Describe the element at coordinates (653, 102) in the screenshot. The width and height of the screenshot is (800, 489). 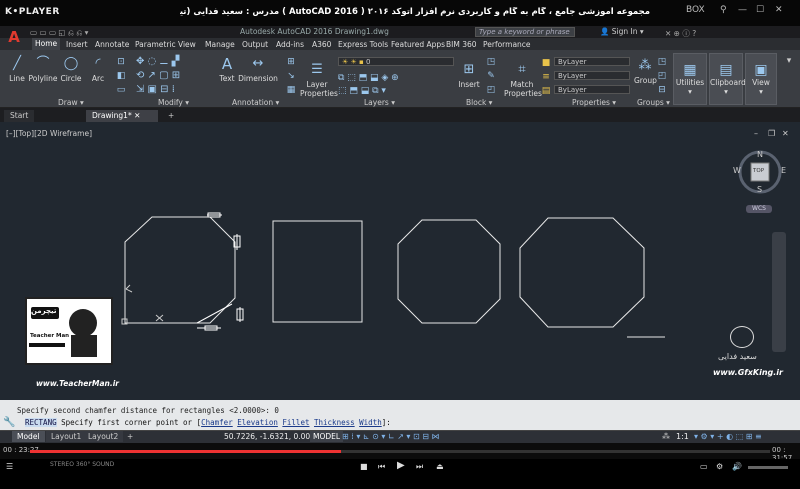
I see `groups-panel-label: Groups ▾` at that location.